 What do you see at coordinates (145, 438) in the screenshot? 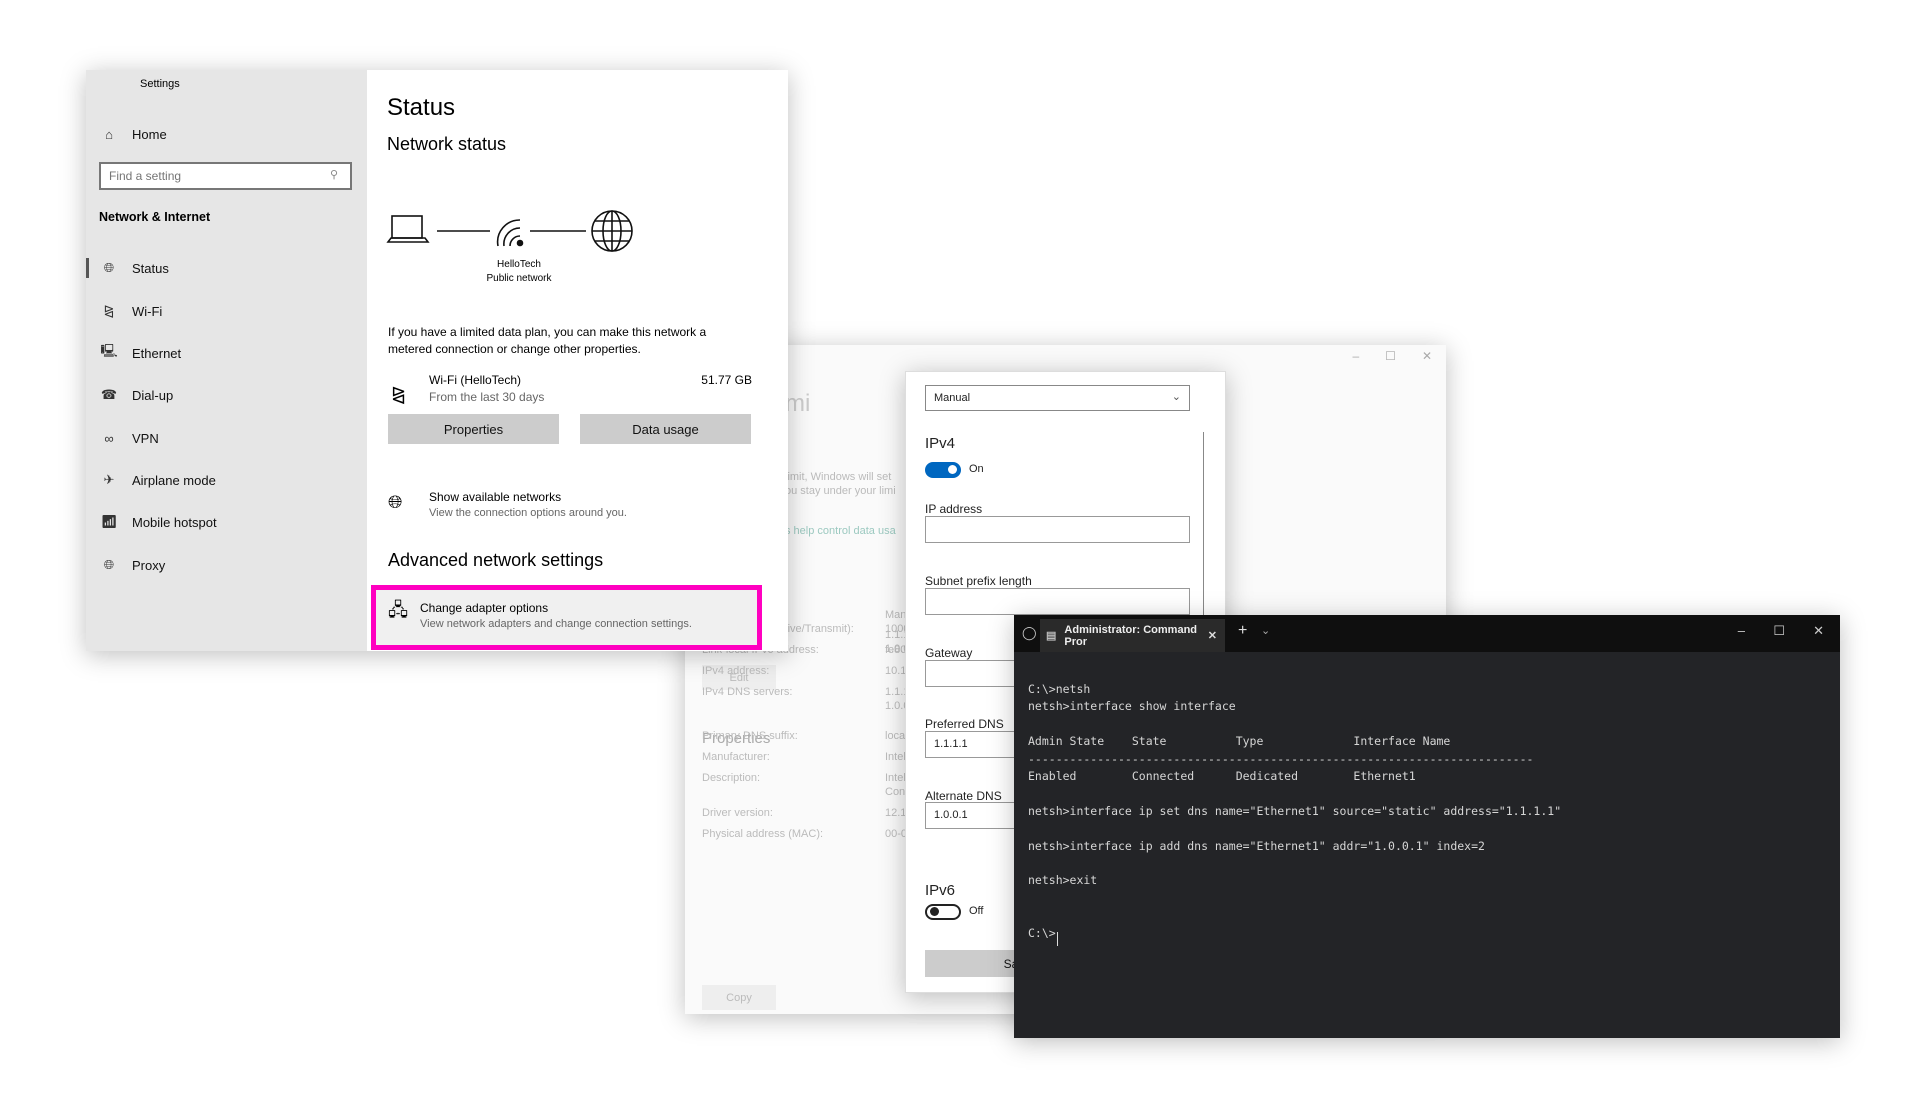
I see `sidebar-item-label: VPN` at bounding box center [145, 438].